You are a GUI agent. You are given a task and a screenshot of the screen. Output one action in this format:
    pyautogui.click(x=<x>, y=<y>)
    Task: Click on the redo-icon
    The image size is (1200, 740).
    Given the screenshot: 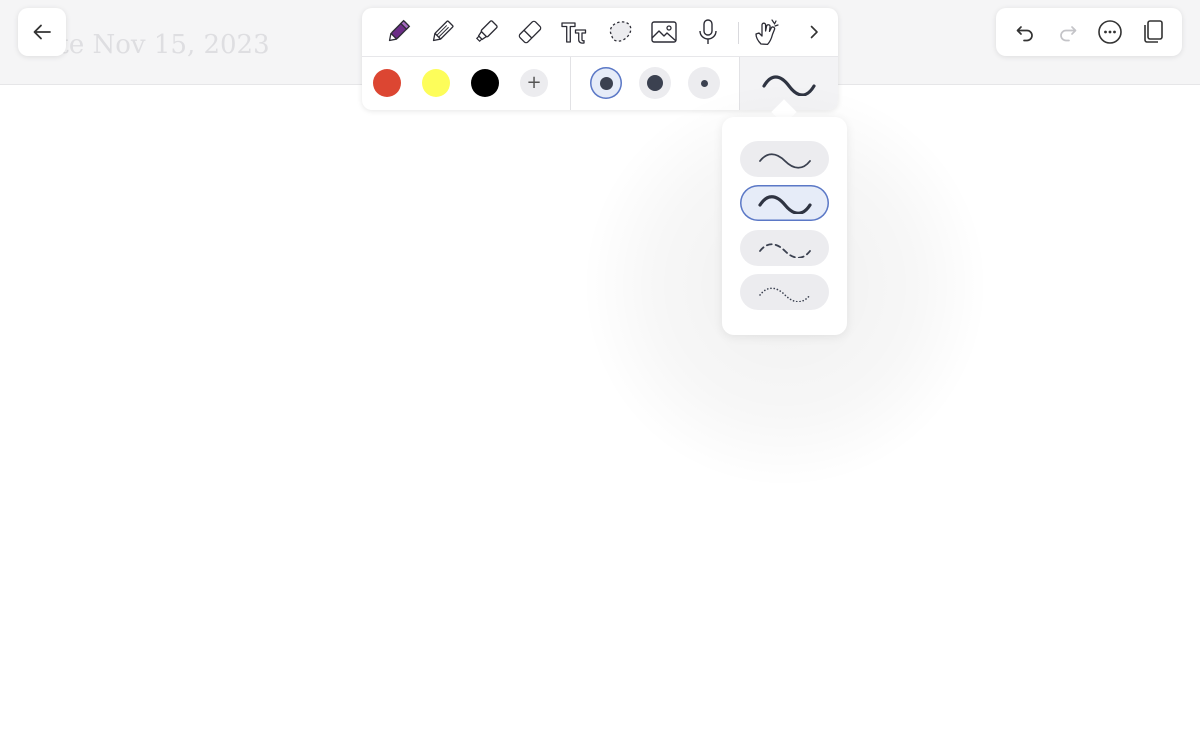 What is the action you would take?
    pyautogui.click(x=1068, y=32)
    